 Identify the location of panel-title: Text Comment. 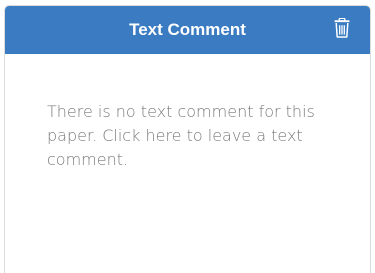
(187, 29).